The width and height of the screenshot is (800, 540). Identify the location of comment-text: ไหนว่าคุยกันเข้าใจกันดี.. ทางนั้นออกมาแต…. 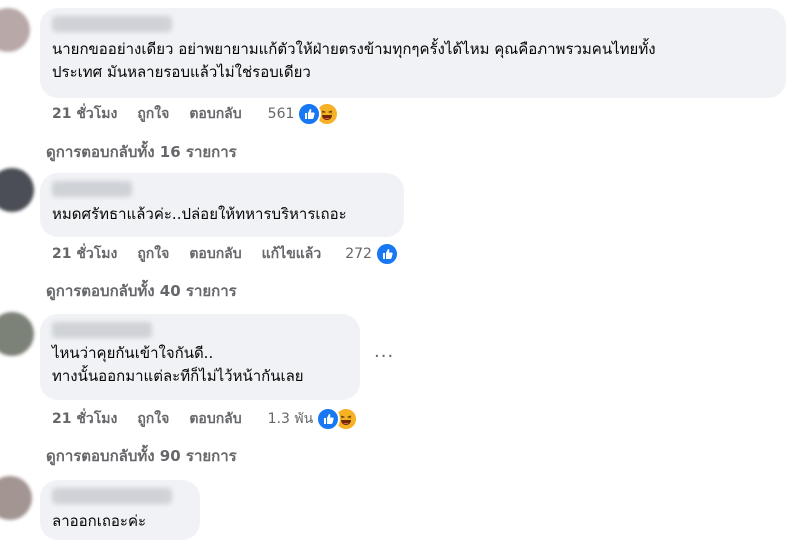
(178, 364).